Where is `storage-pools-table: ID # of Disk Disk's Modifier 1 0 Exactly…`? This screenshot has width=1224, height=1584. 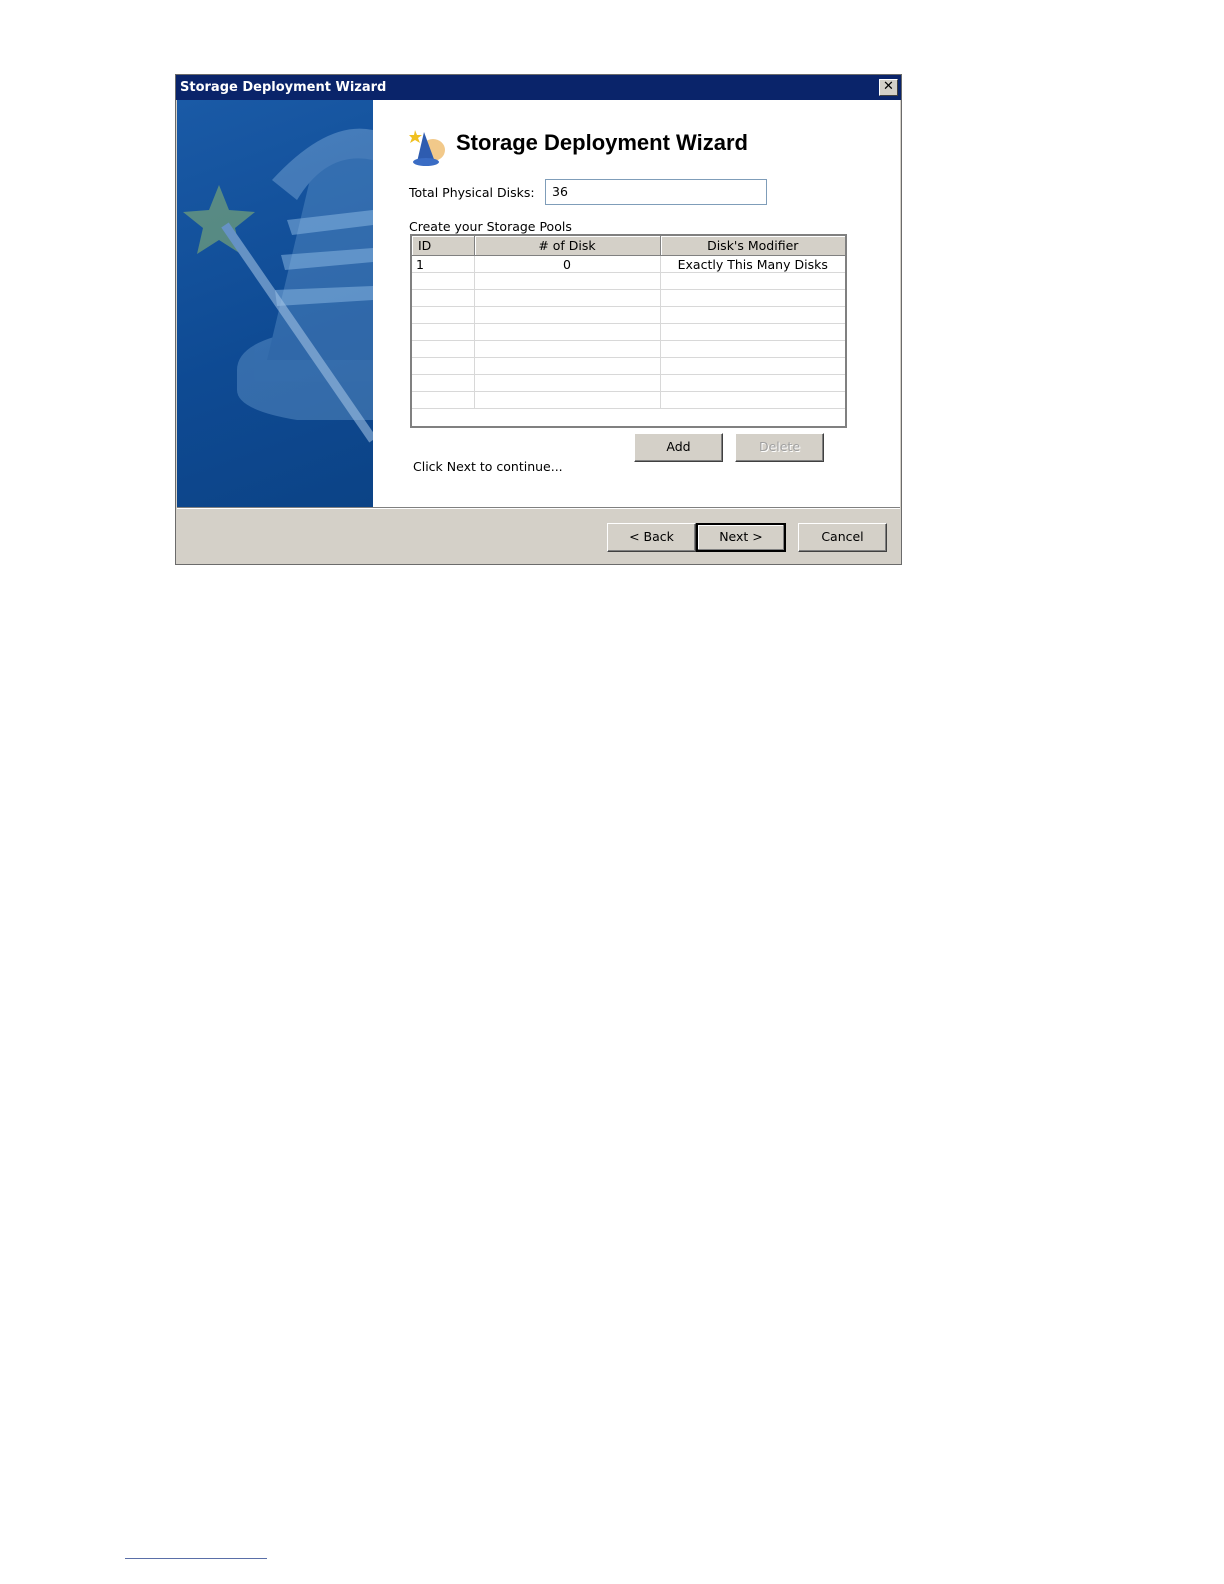 storage-pools-table: ID # of Disk Disk's Modifier 1 0 Exactly… is located at coordinates (628, 331).